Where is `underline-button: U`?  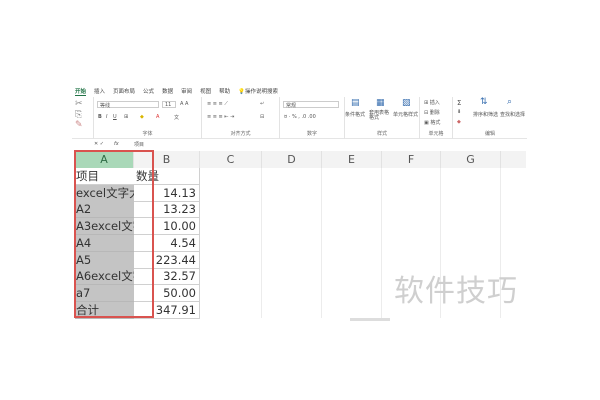
underline-button: U is located at coordinates (115, 117).